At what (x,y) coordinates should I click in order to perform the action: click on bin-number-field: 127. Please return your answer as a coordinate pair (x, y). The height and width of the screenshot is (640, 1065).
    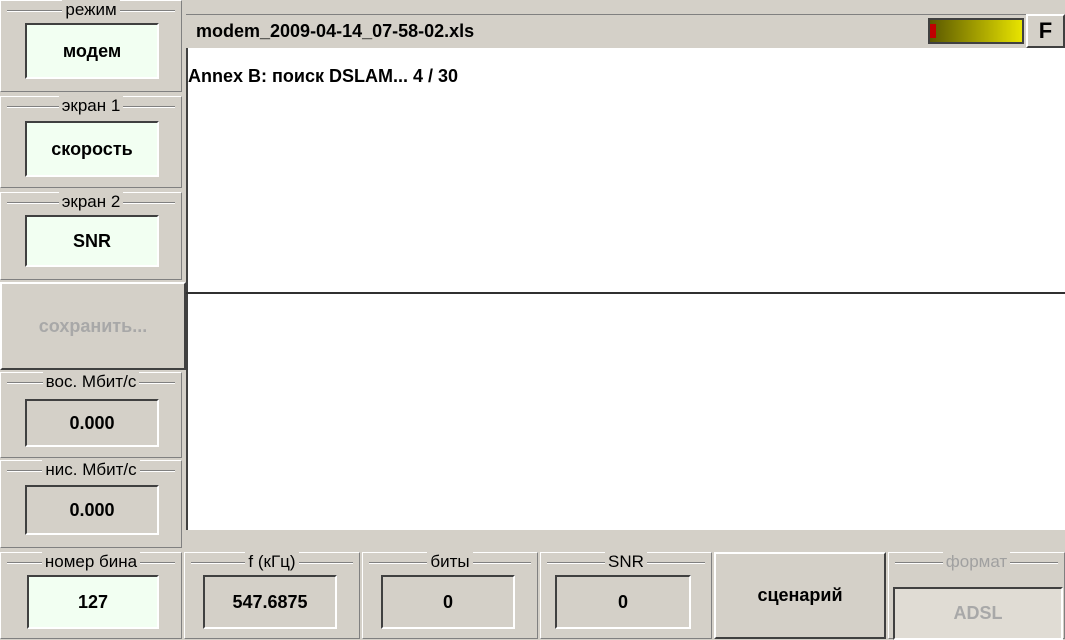
    Looking at the image, I should click on (93, 602).